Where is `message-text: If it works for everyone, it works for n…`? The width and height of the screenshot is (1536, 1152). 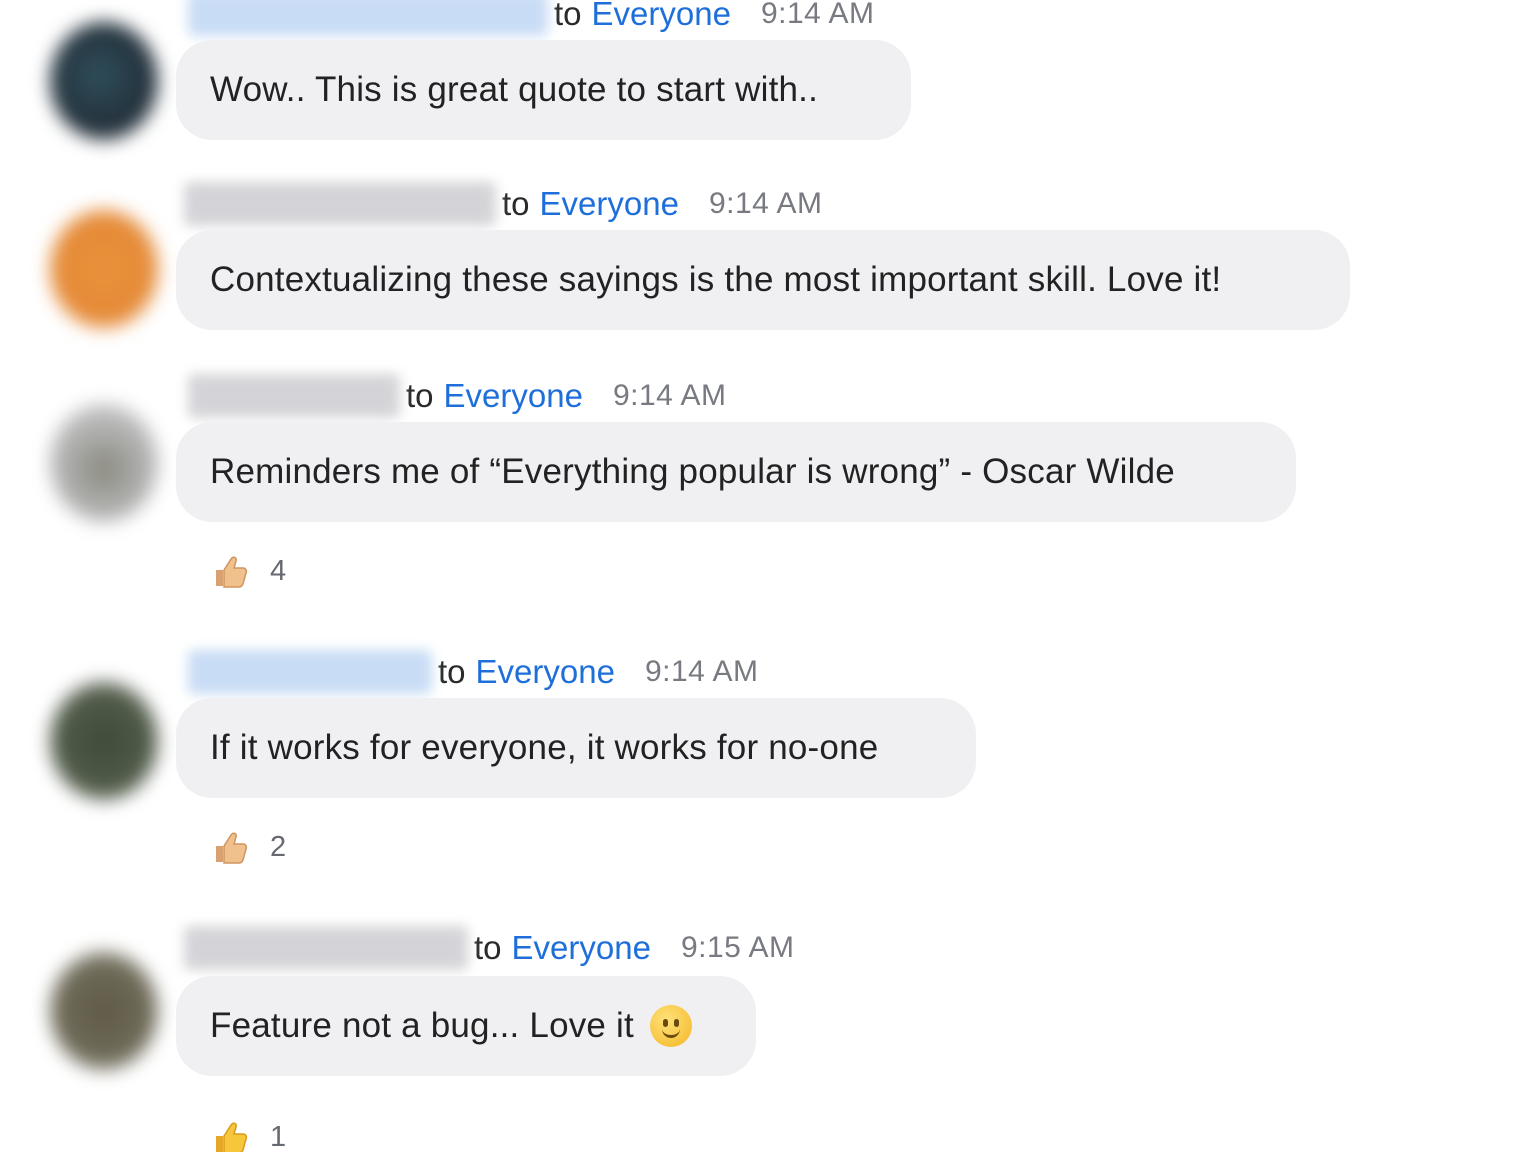
message-text: If it works for everyone, it works for n… is located at coordinates (544, 747).